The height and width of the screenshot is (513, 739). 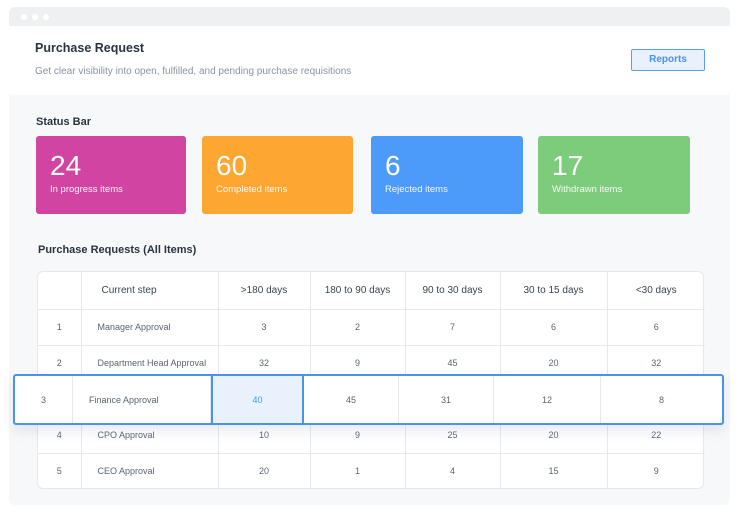 I want to click on column-header-180-90: 180 to 90 days, so click(x=358, y=291).